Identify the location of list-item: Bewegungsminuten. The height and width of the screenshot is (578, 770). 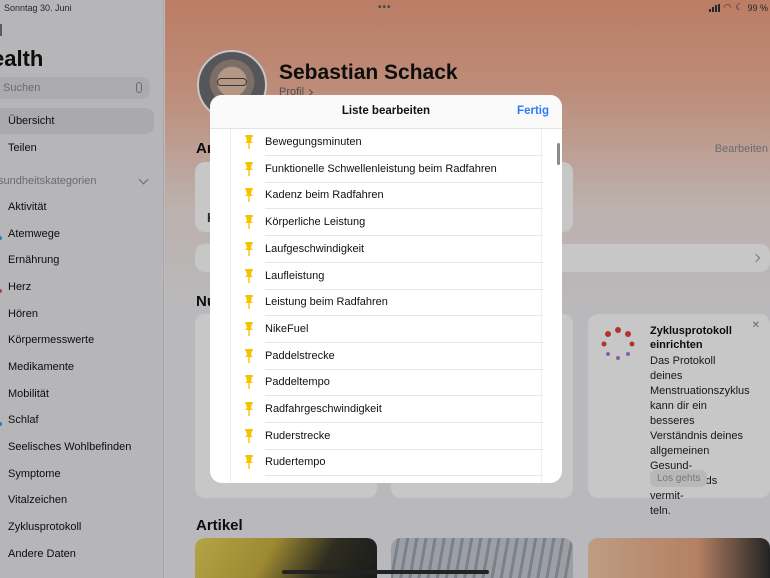
(387, 142).